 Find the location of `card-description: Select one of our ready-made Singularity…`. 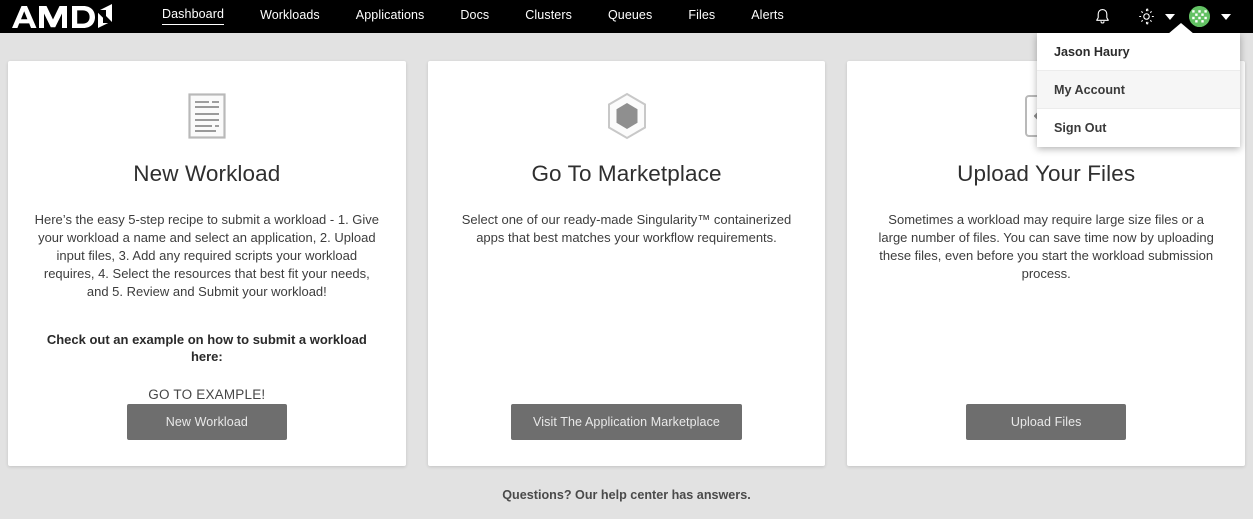

card-description: Select one of our ready-made Singularity… is located at coordinates (626, 228).